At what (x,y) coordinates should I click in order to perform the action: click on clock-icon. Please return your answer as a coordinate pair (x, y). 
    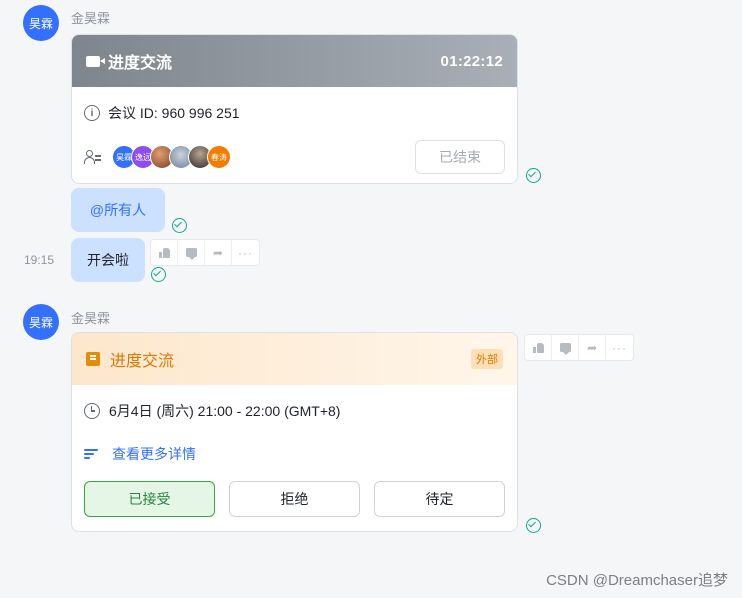
    Looking at the image, I should click on (92, 411).